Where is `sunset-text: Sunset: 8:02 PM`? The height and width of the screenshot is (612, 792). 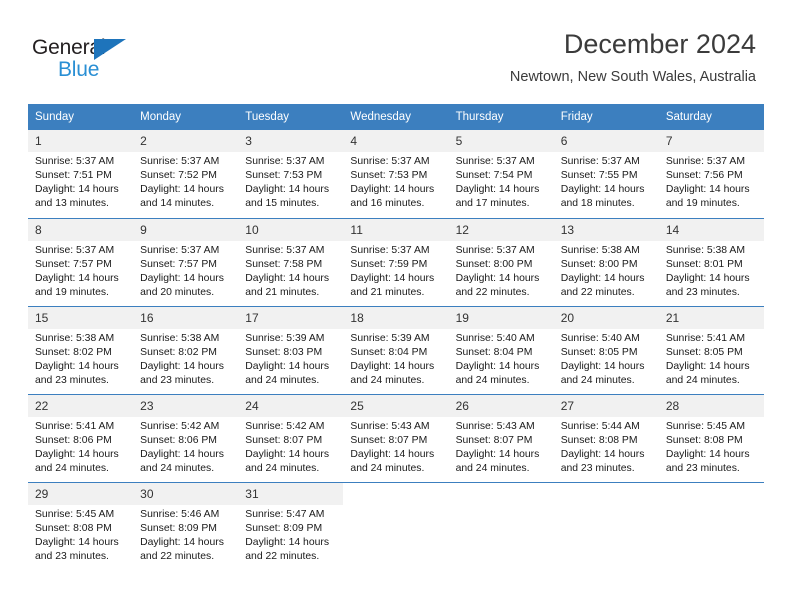 sunset-text: Sunset: 8:02 PM is located at coordinates (178, 352).